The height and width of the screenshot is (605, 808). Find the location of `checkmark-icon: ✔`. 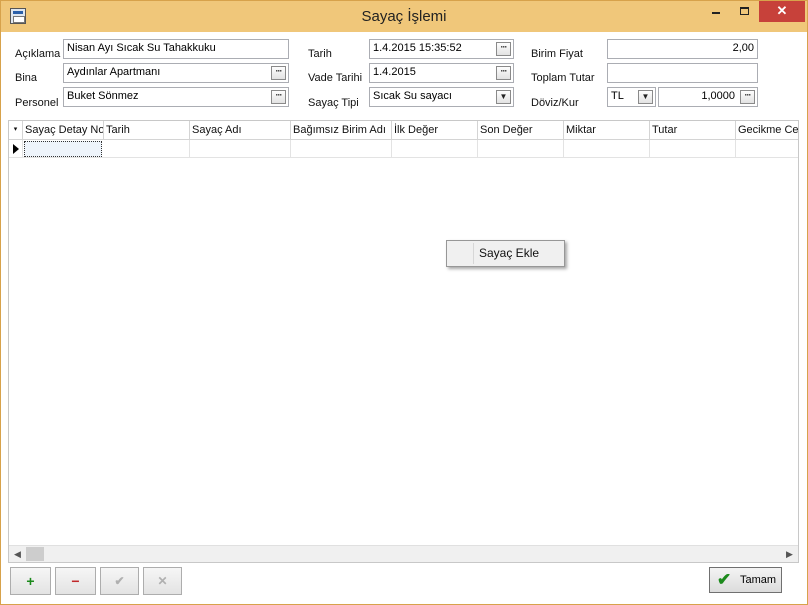

checkmark-icon: ✔ is located at coordinates (724, 579).